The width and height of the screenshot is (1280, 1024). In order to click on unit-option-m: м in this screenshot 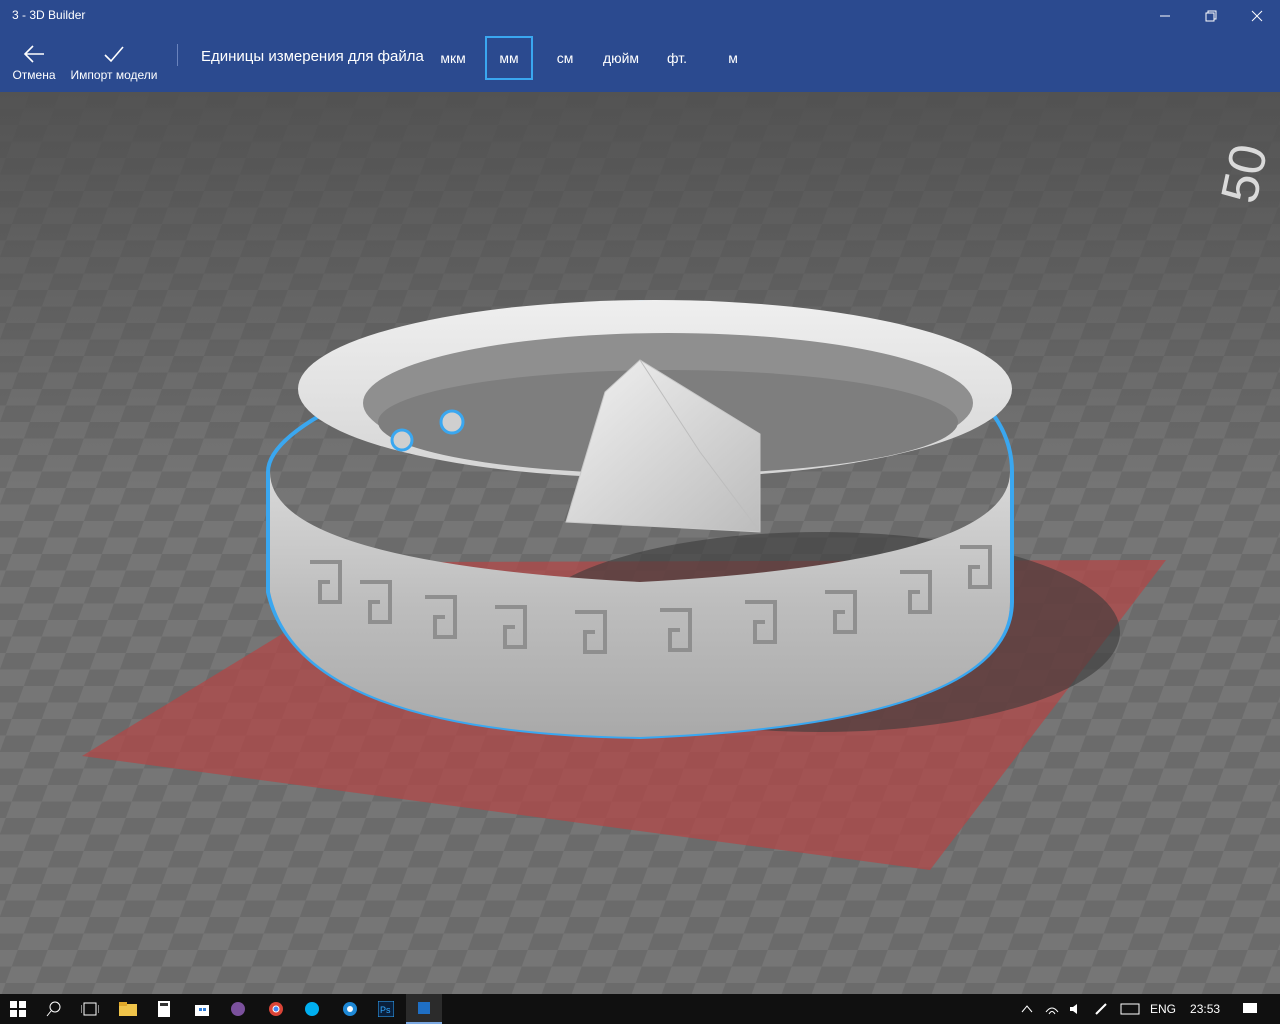, I will do `click(733, 58)`.